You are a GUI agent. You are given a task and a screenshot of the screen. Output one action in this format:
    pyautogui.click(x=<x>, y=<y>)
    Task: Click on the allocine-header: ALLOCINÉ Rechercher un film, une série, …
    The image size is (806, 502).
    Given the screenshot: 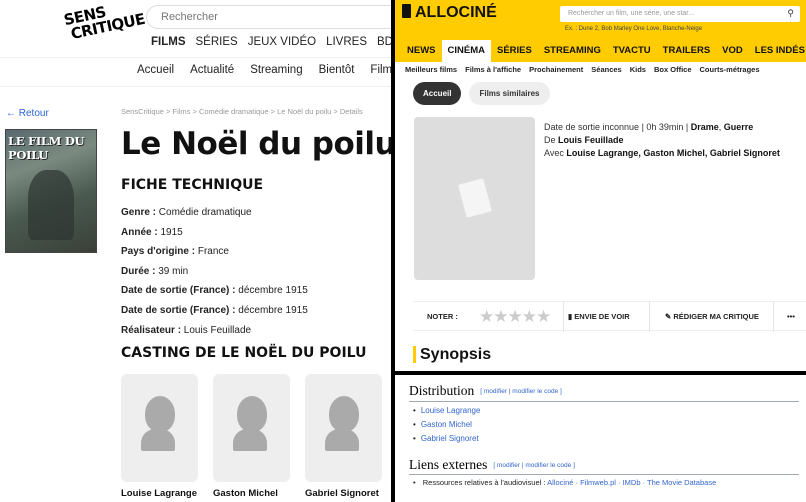 What is the action you would take?
    pyautogui.click(x=600, y=20)
    